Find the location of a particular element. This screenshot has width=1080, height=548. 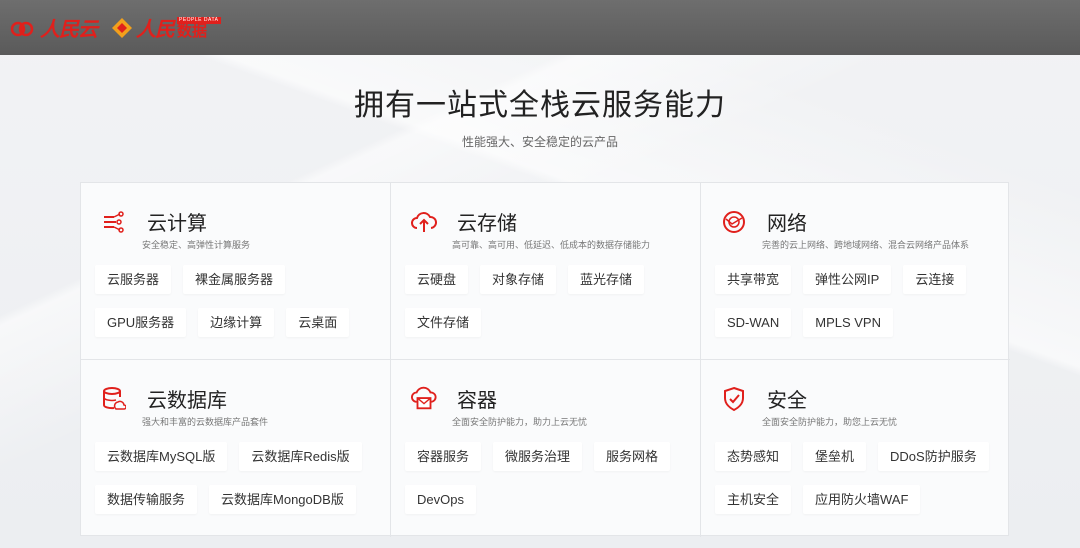

page-title: 拥有一站式全栈云服务能力 is located at coordinates (540, 105).